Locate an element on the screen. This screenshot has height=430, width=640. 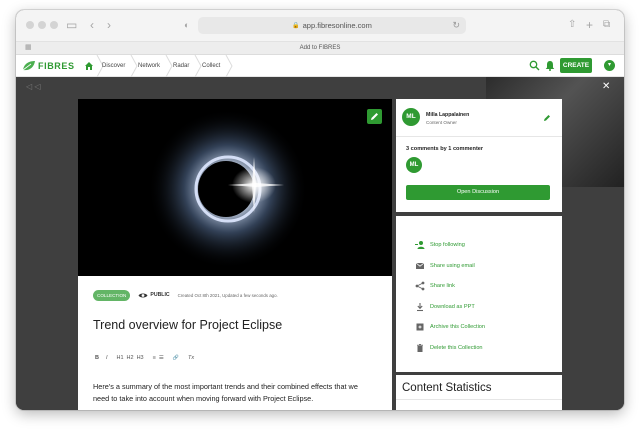
italic-button: I is located at coordinates (107, 358).